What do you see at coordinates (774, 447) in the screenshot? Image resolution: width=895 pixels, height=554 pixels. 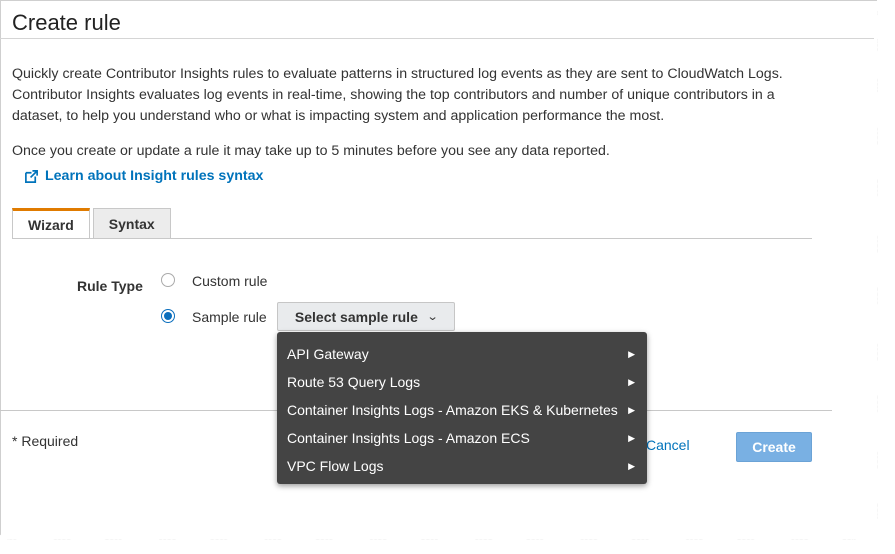 I see `create-button: Create` at bounding box center [774, 447].